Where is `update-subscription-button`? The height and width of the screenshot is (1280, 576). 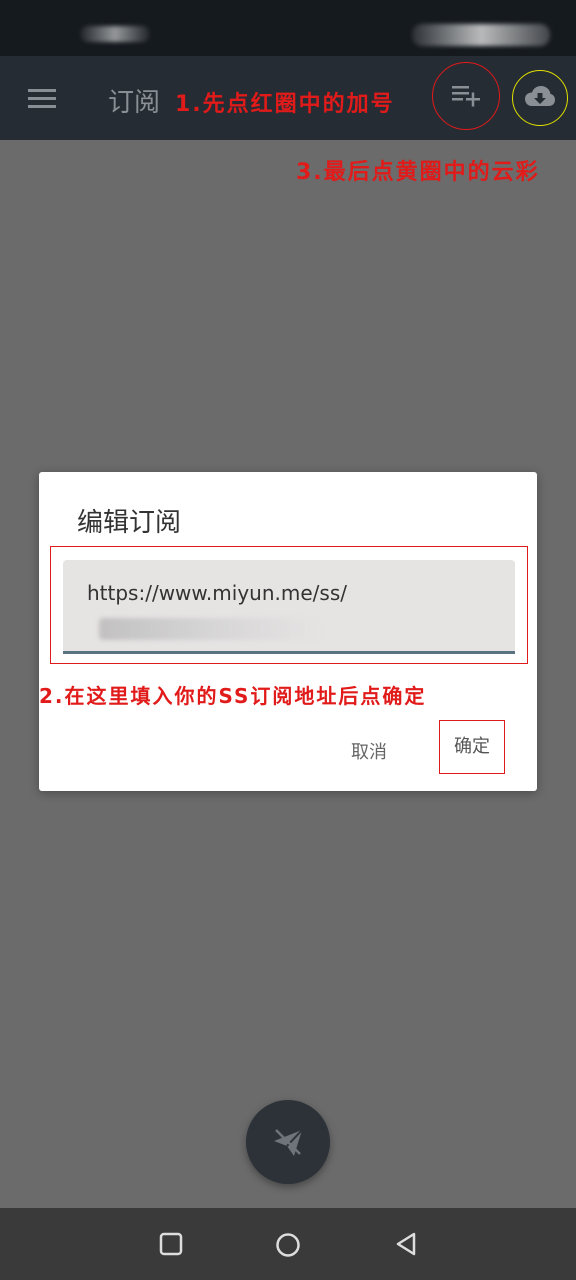 update-subscription-button is located at coordinates (540, 98).